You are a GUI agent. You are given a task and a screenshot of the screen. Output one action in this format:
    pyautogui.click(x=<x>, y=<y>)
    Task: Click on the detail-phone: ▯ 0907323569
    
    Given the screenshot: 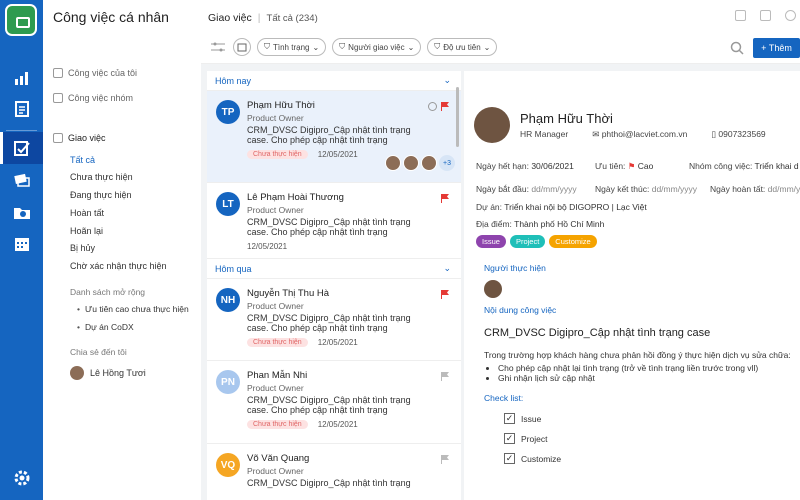 What is the action you would take?
    pyautogui.click(x=738, y=134)
    